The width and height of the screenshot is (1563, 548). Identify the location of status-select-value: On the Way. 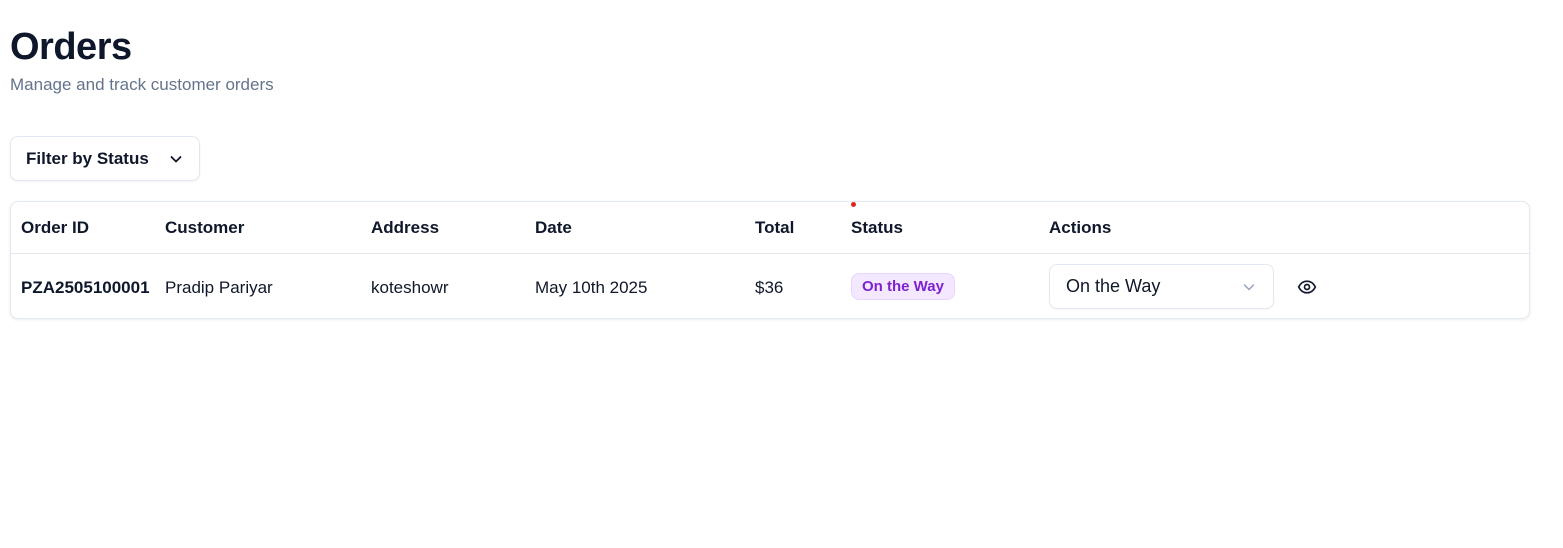
(1113, 286).